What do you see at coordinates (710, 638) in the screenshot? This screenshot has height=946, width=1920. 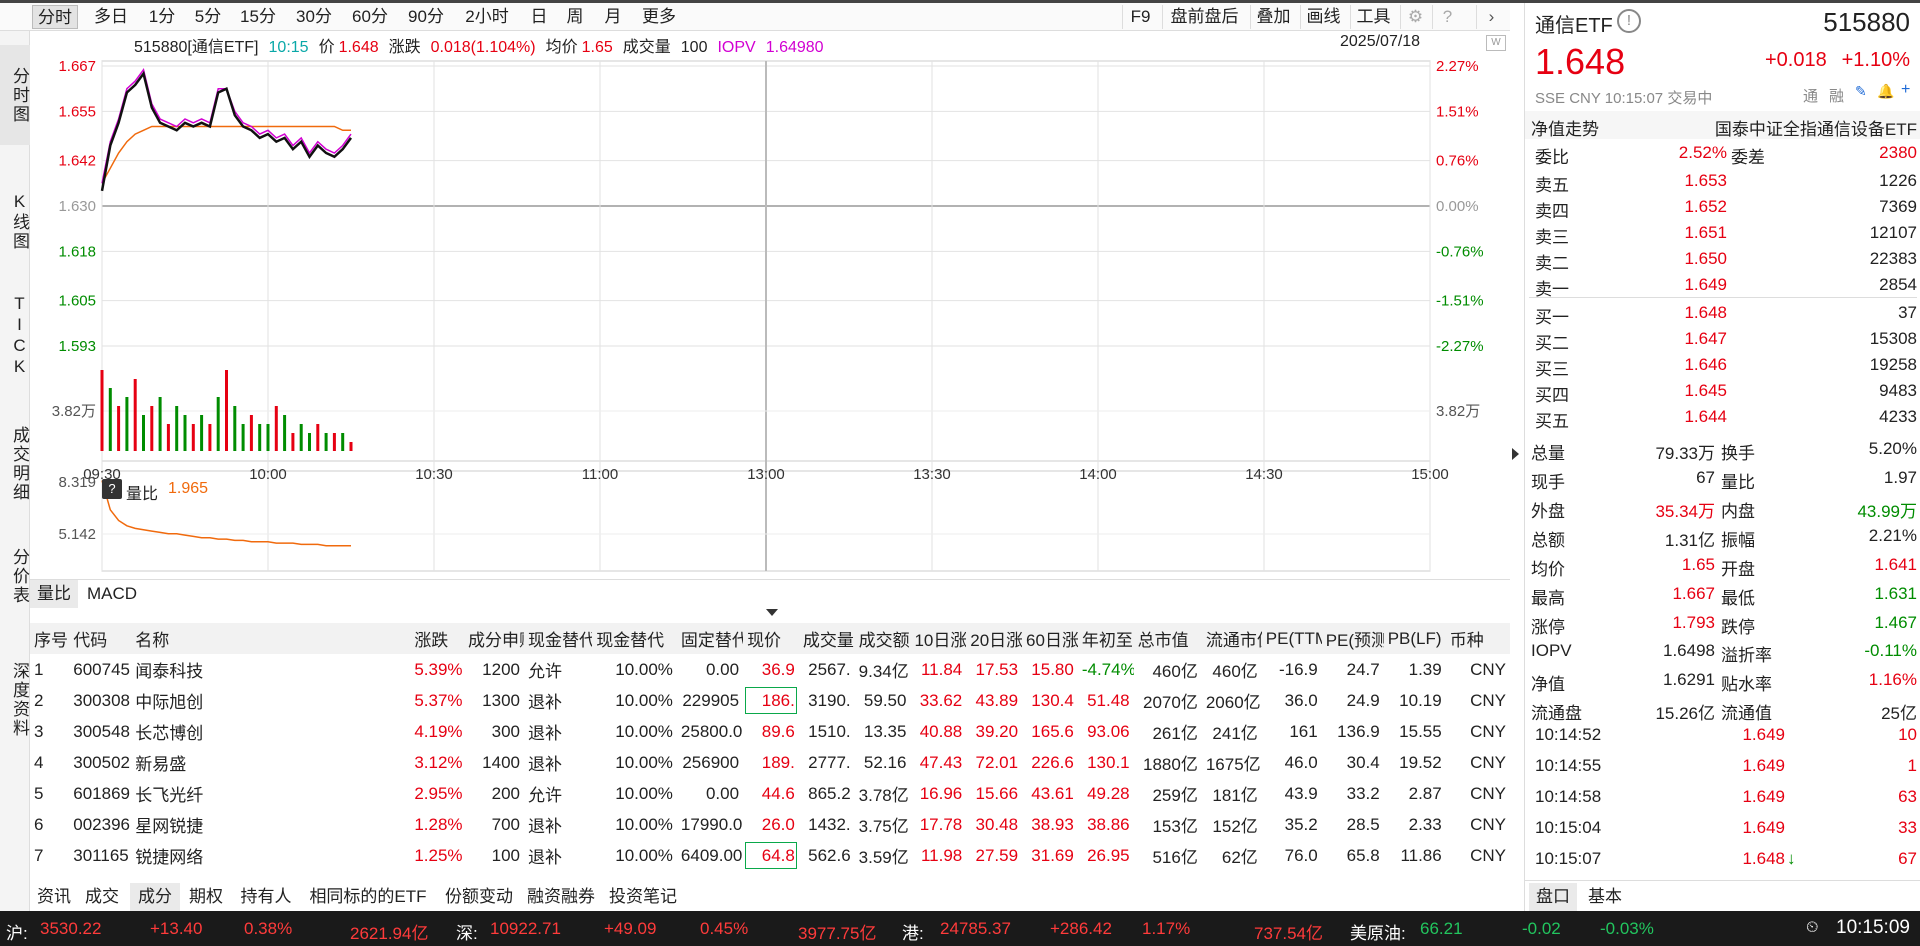 I see `col-header: 固定替代` at bounding box center [710, 638].